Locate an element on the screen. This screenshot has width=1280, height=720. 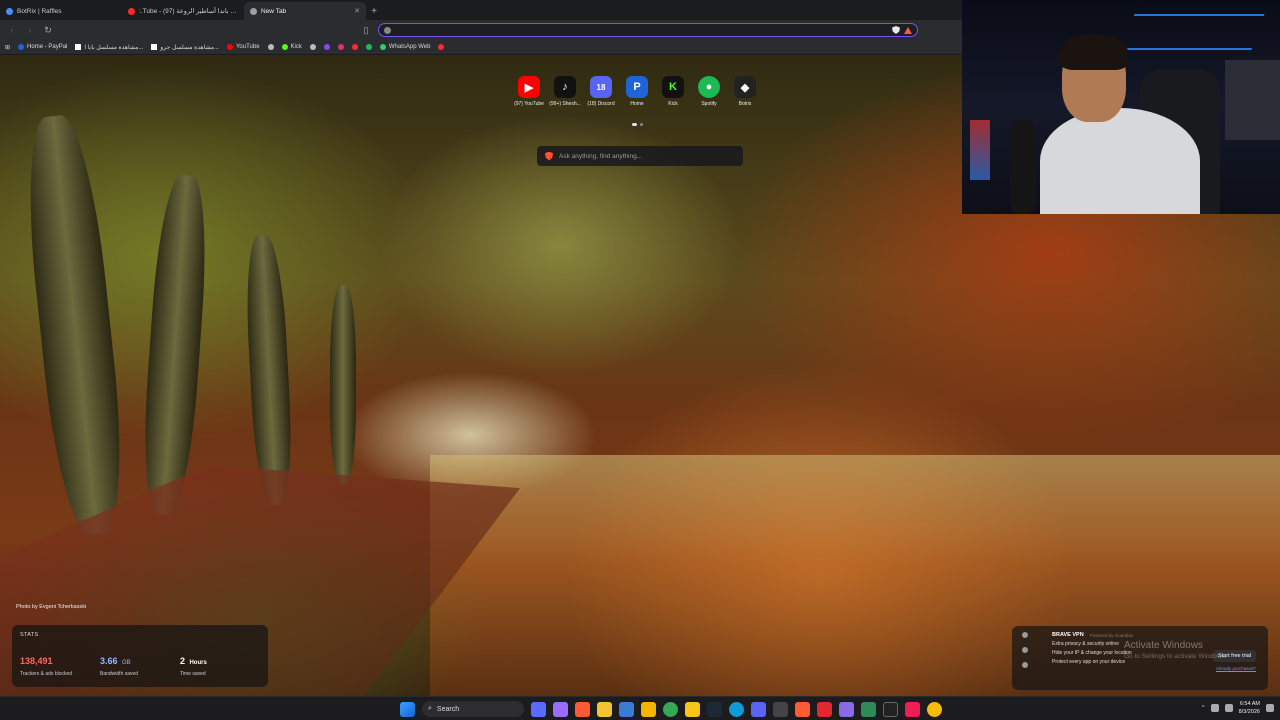
kick-icon: K is located at coordinates (673, 87).